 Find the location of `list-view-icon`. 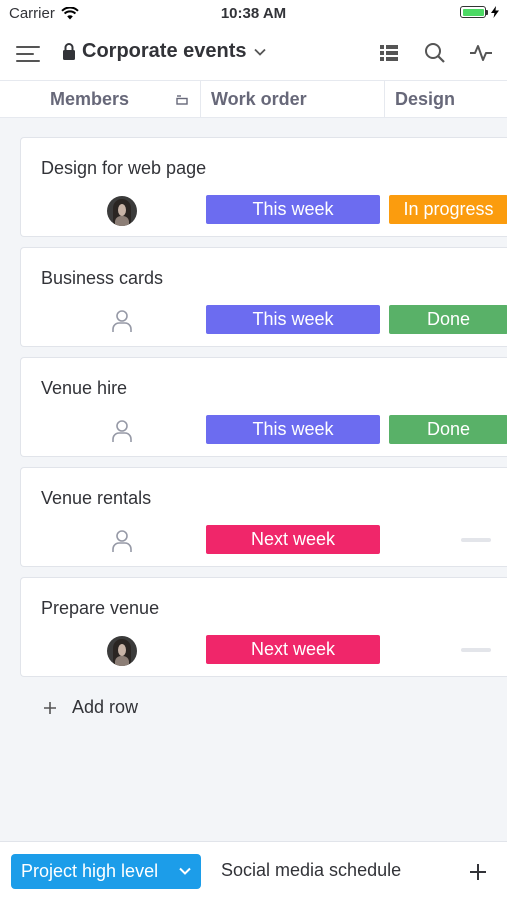

list-view-icon is located at coordinates (389, 53).